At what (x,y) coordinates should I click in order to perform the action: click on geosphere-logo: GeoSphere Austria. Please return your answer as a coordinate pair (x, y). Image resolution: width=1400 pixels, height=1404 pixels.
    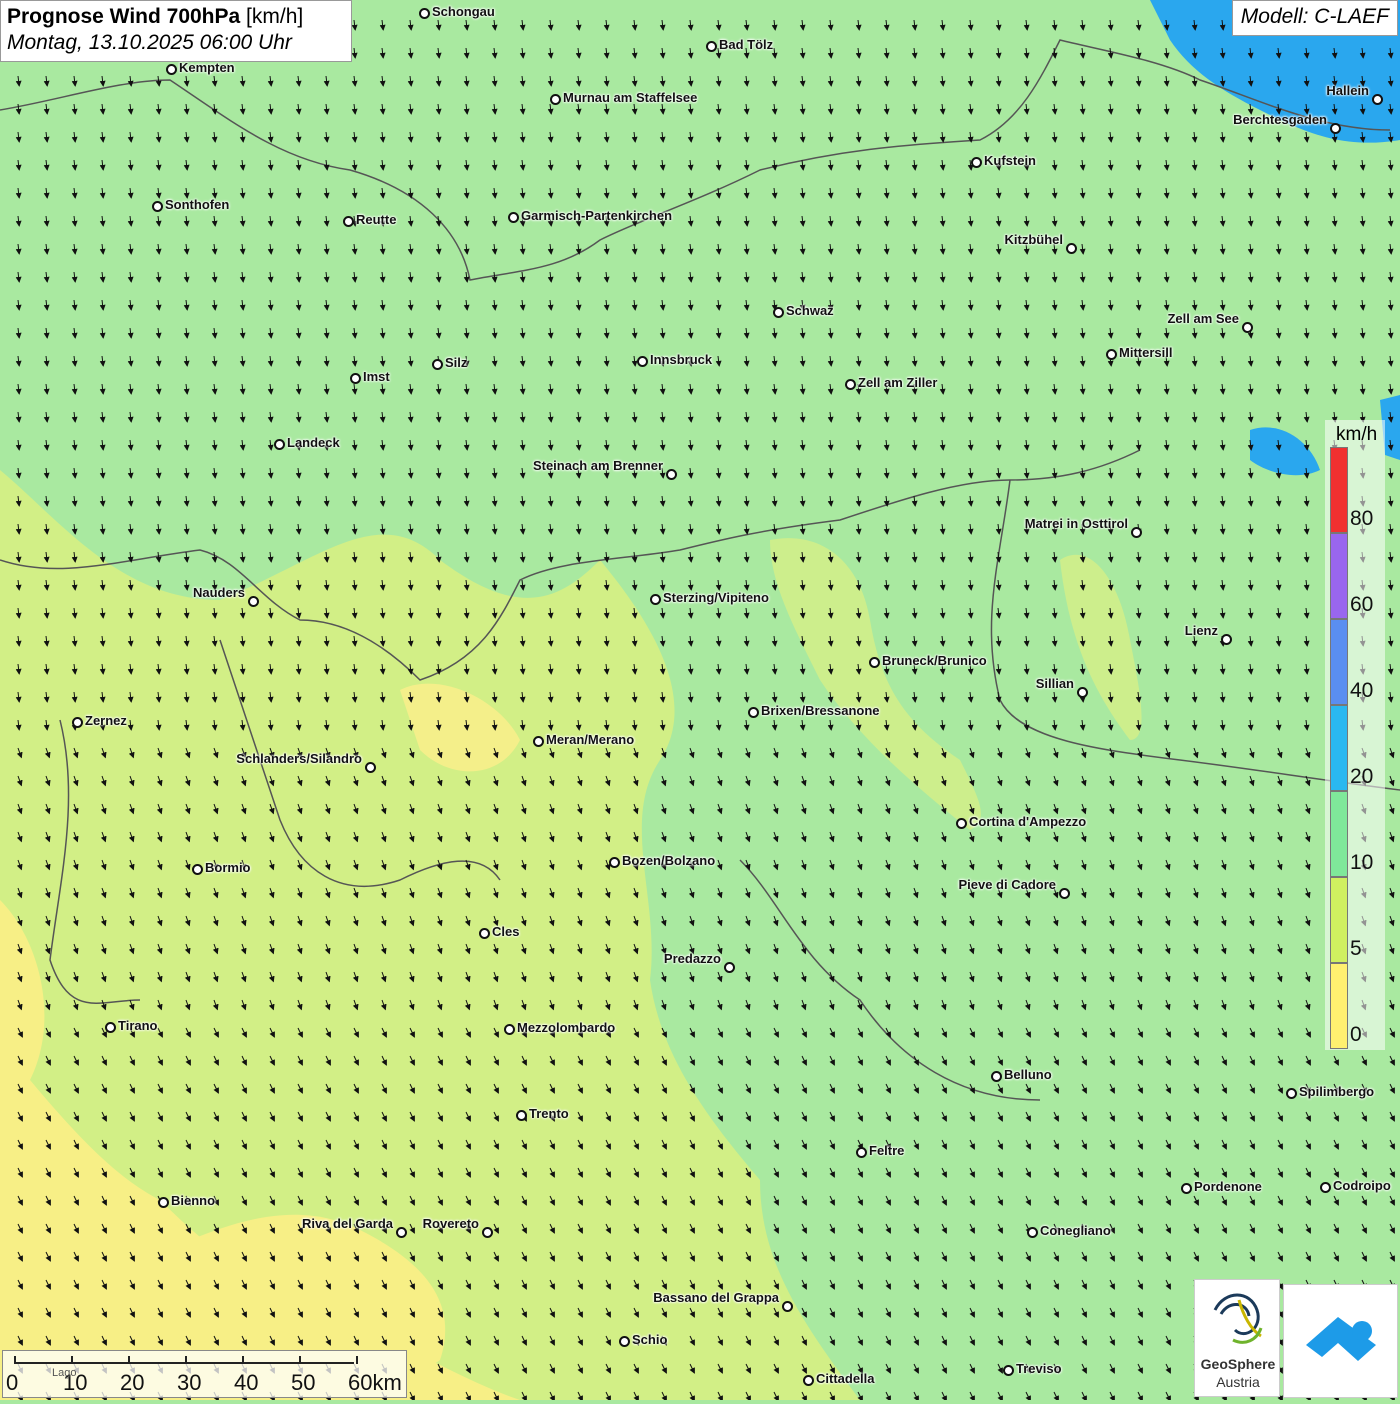
    Looking at the image, I should click on (1237, 1338).